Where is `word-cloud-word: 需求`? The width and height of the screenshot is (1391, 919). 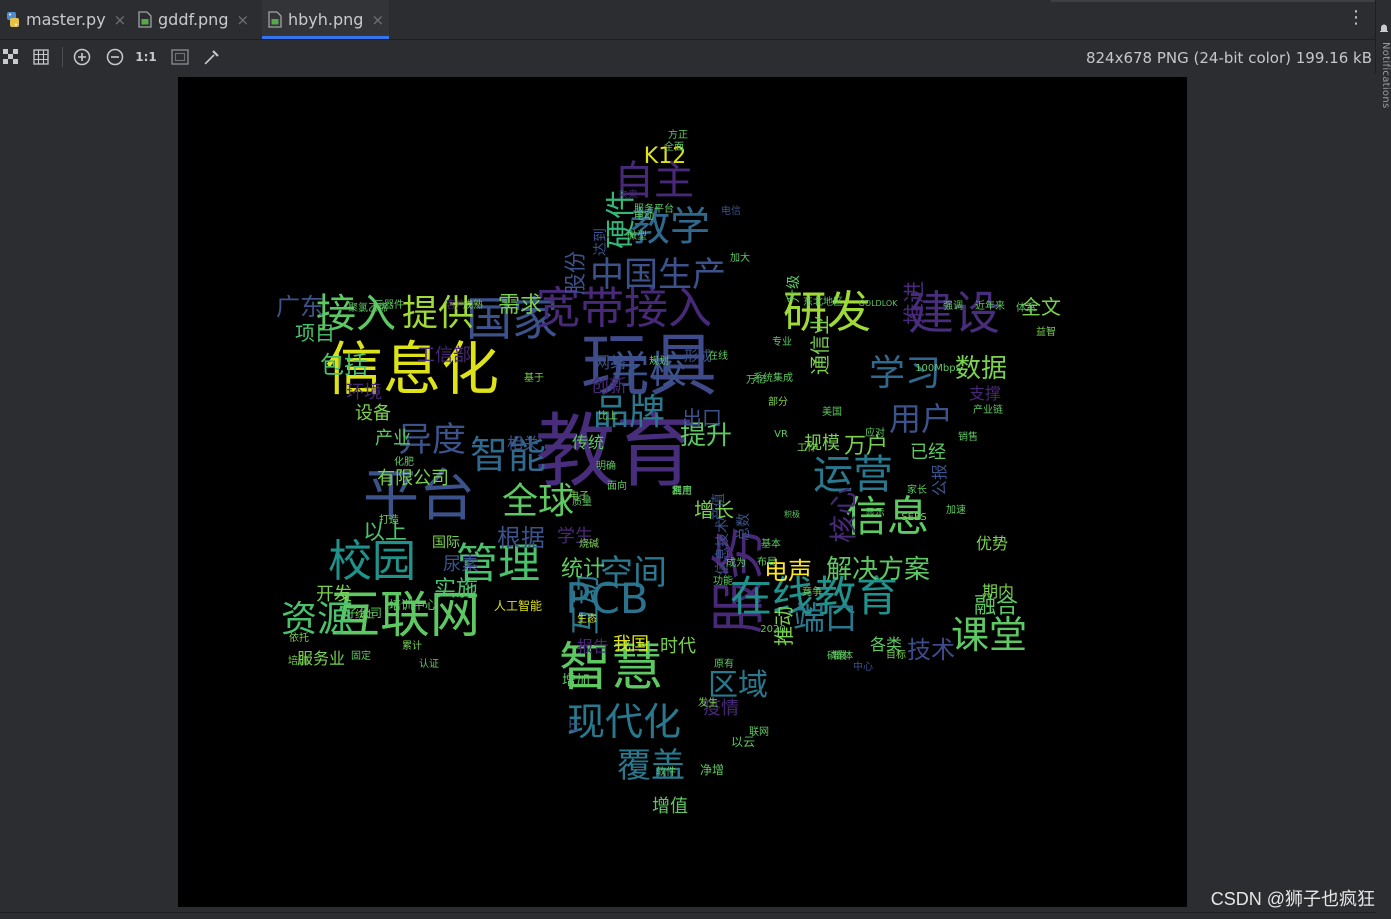
word-cloud-word: 需求 is located at coordinates (520, 305).